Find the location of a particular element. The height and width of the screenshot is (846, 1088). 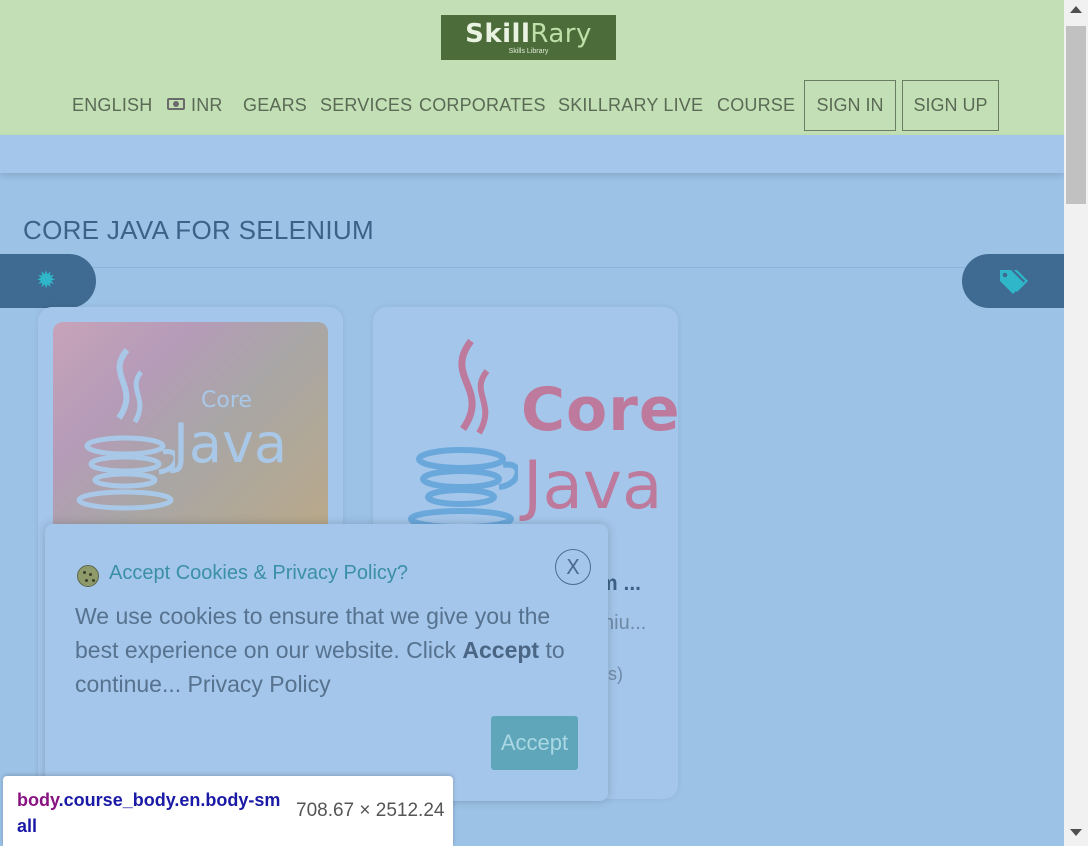

page-title: CORE JAVA FOR SELENIUM is located at coordinates (198, 230).